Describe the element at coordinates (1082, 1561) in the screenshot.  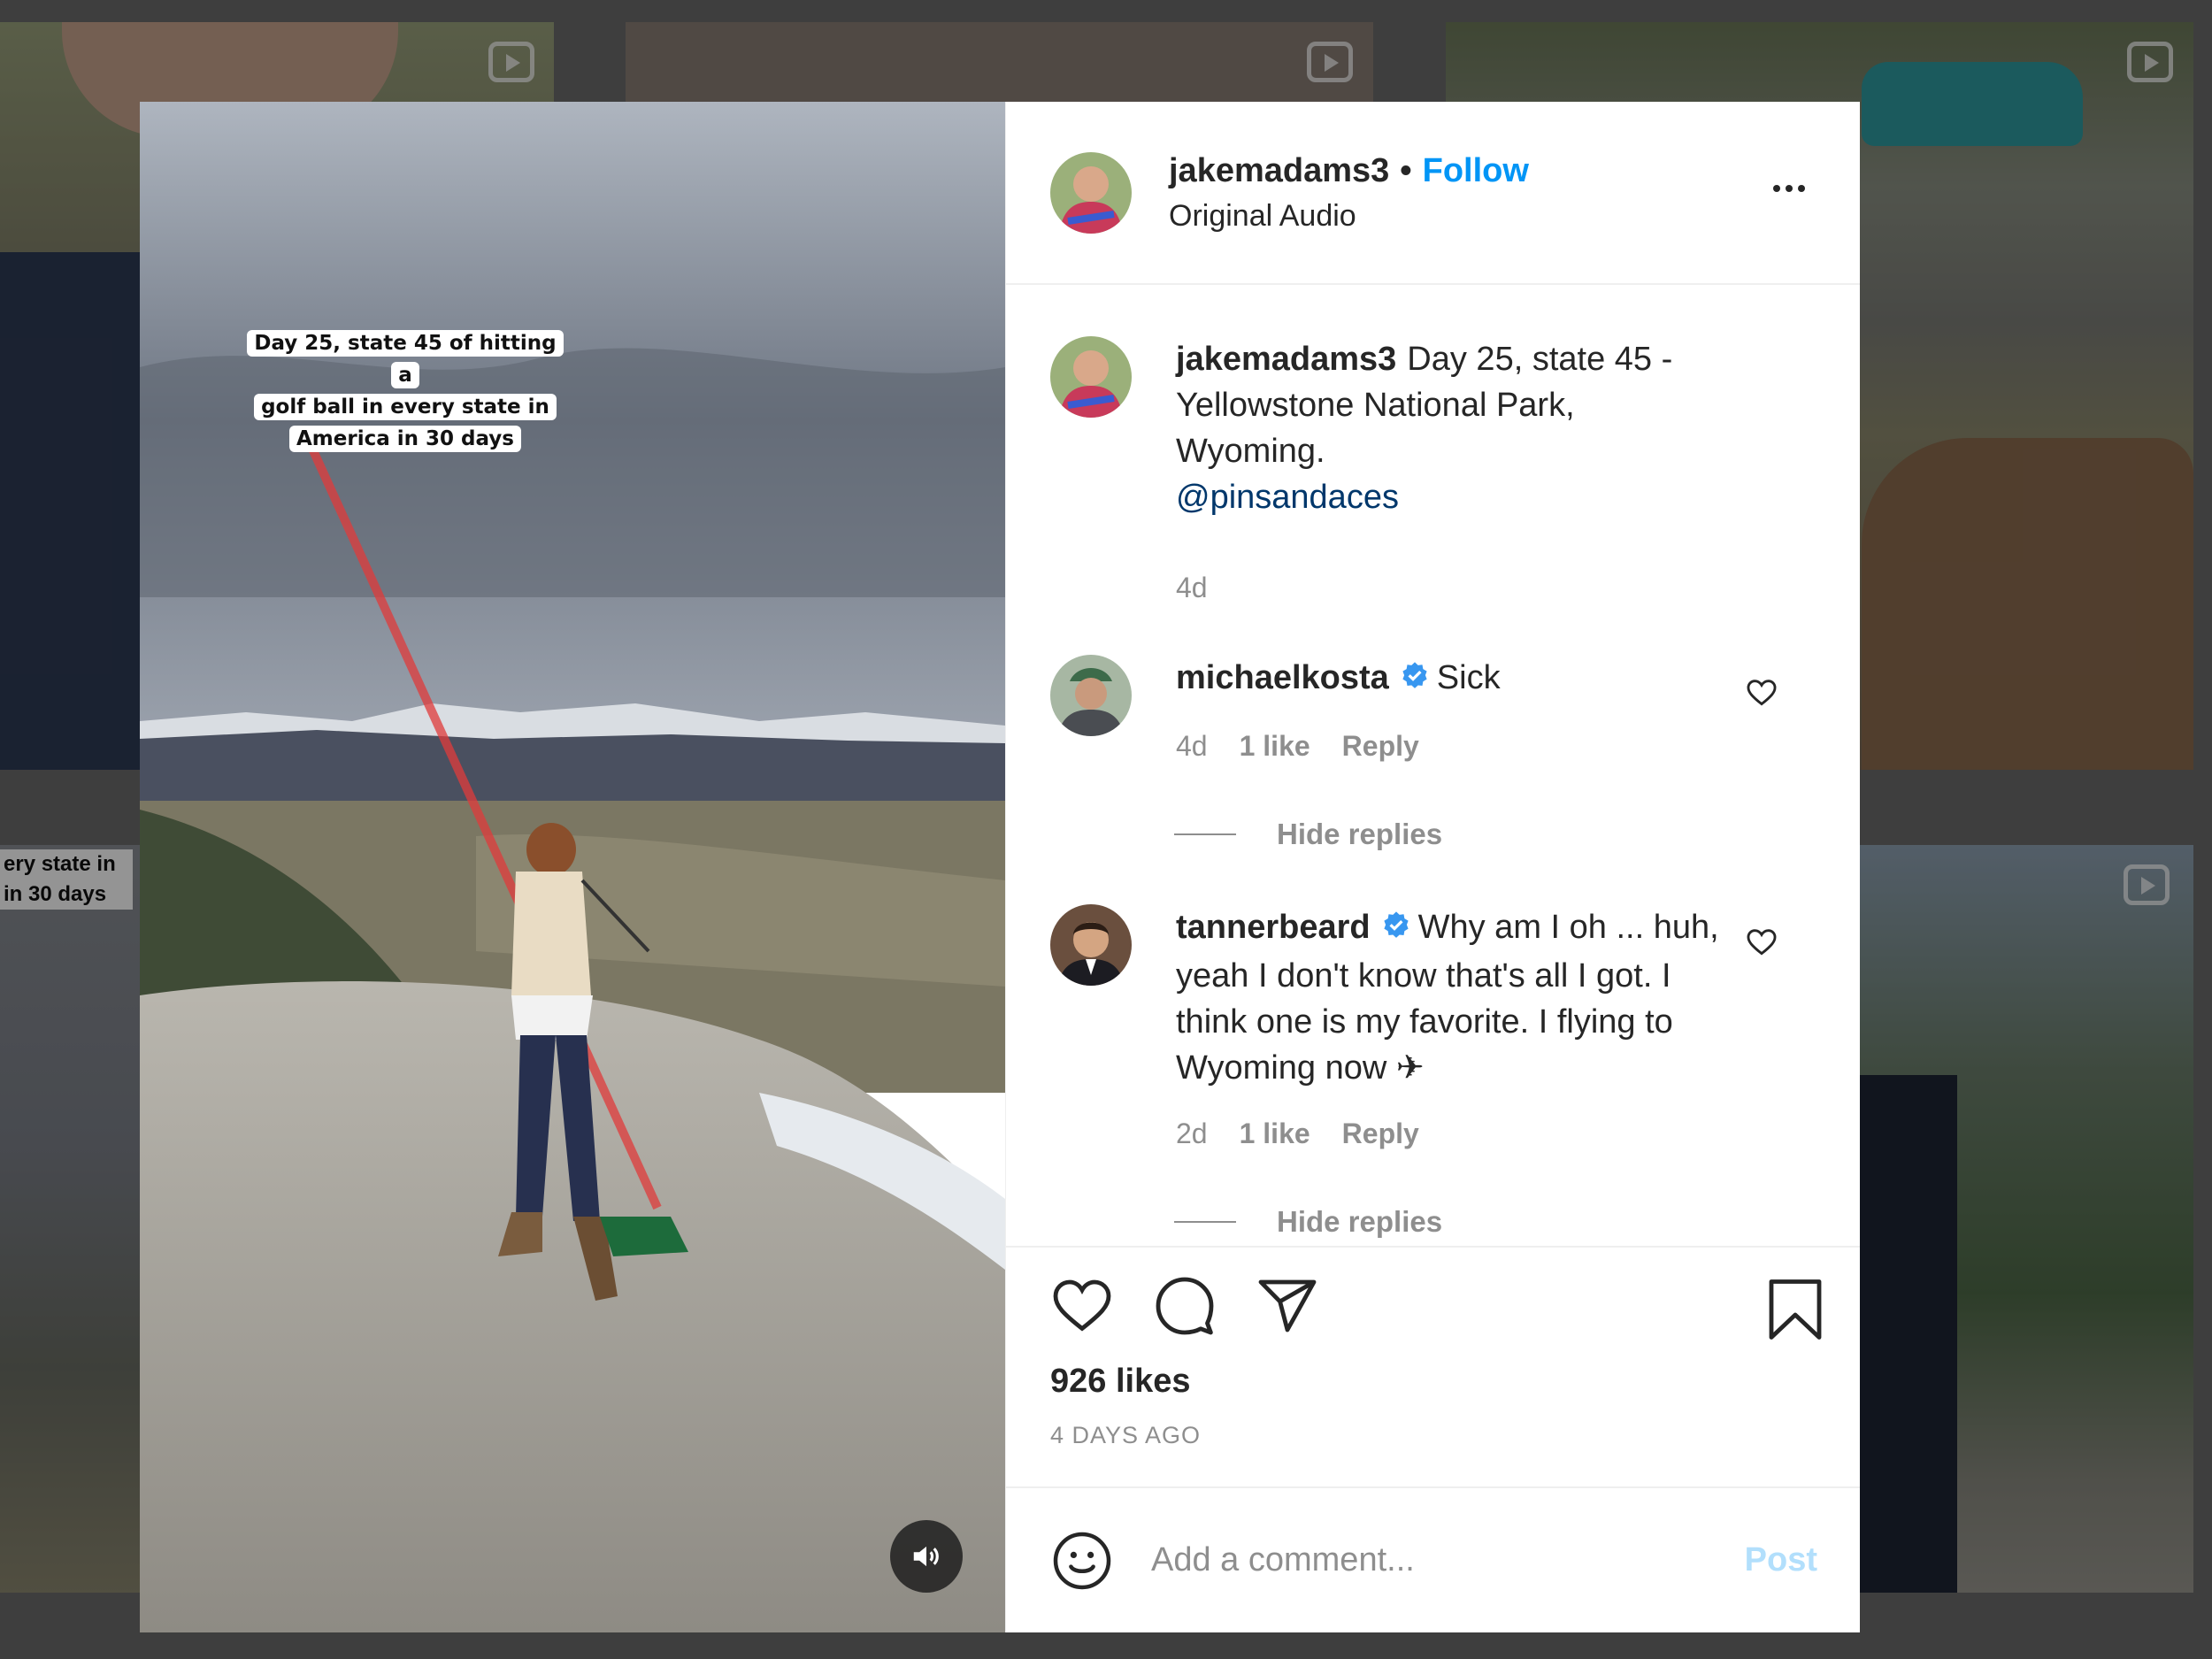
I see `emoji-icon` at that location.